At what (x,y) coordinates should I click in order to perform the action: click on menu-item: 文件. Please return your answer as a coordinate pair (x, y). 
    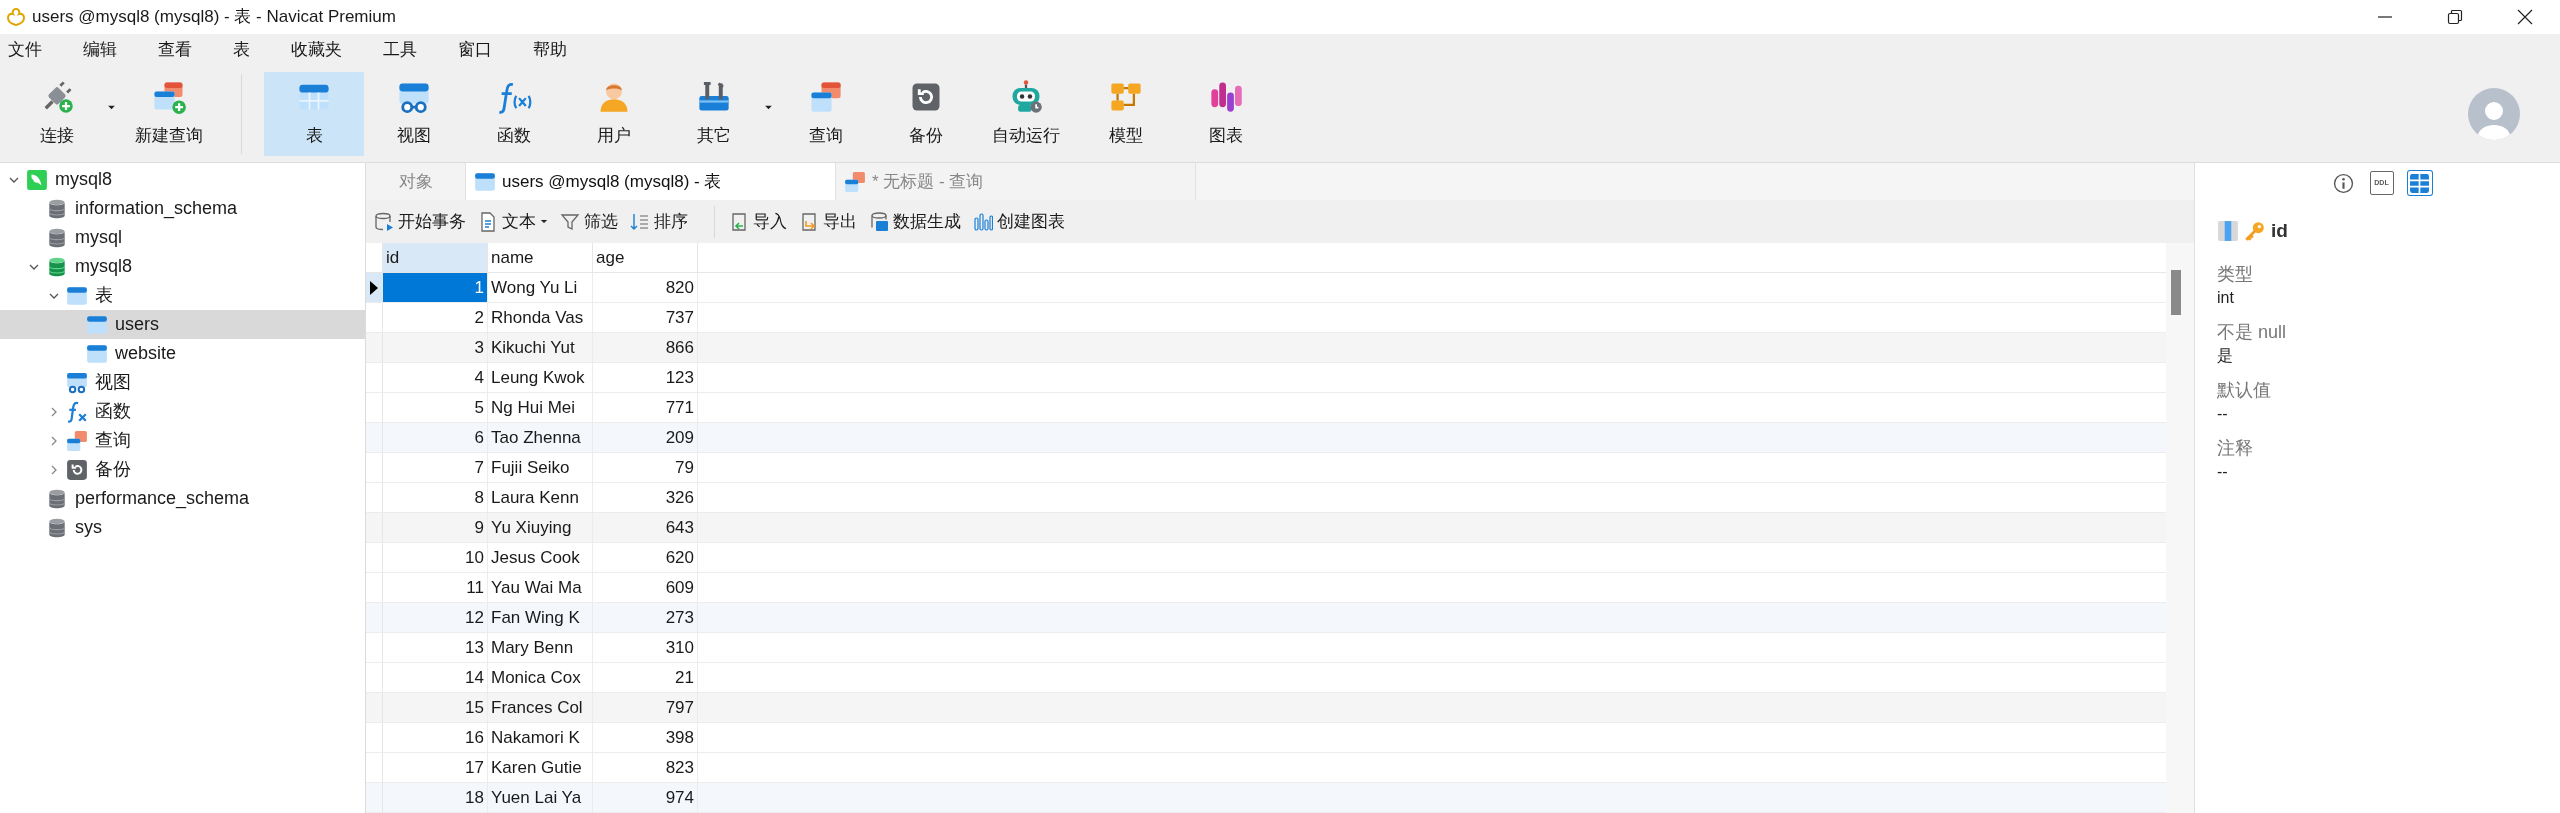
    Looking at the image, I should click on (25, 50).